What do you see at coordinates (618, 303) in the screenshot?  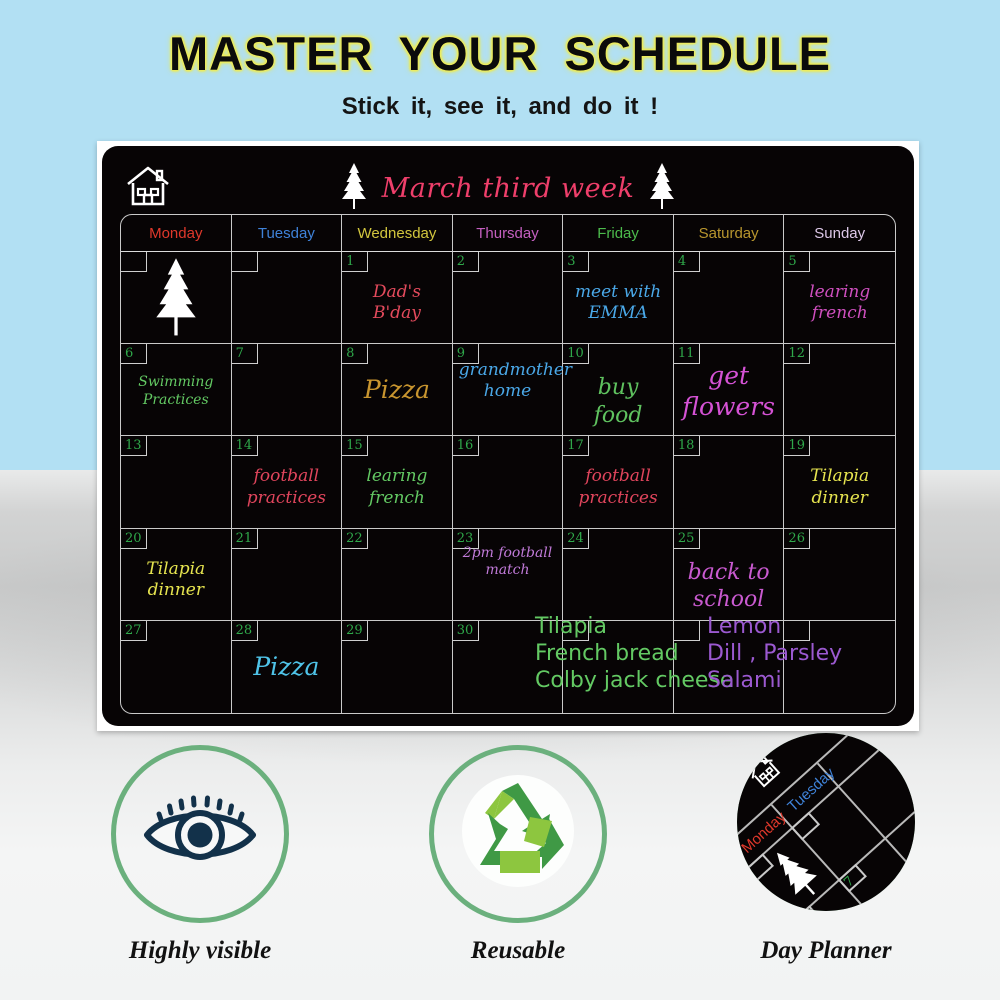 I see `calendar-note: meet with EMMA` at bounding box center [618, 303].